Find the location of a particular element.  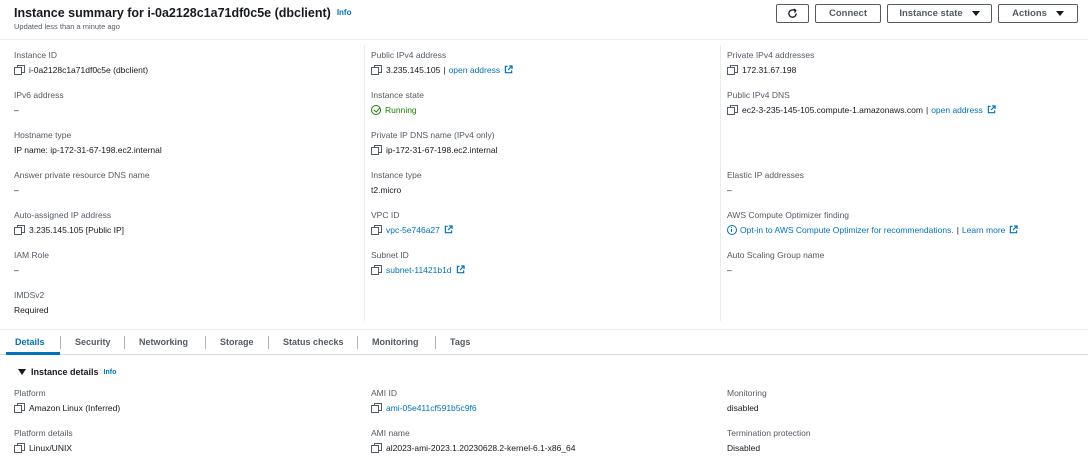

learn-more-link: Learn more is located at coordinates (983, 230).